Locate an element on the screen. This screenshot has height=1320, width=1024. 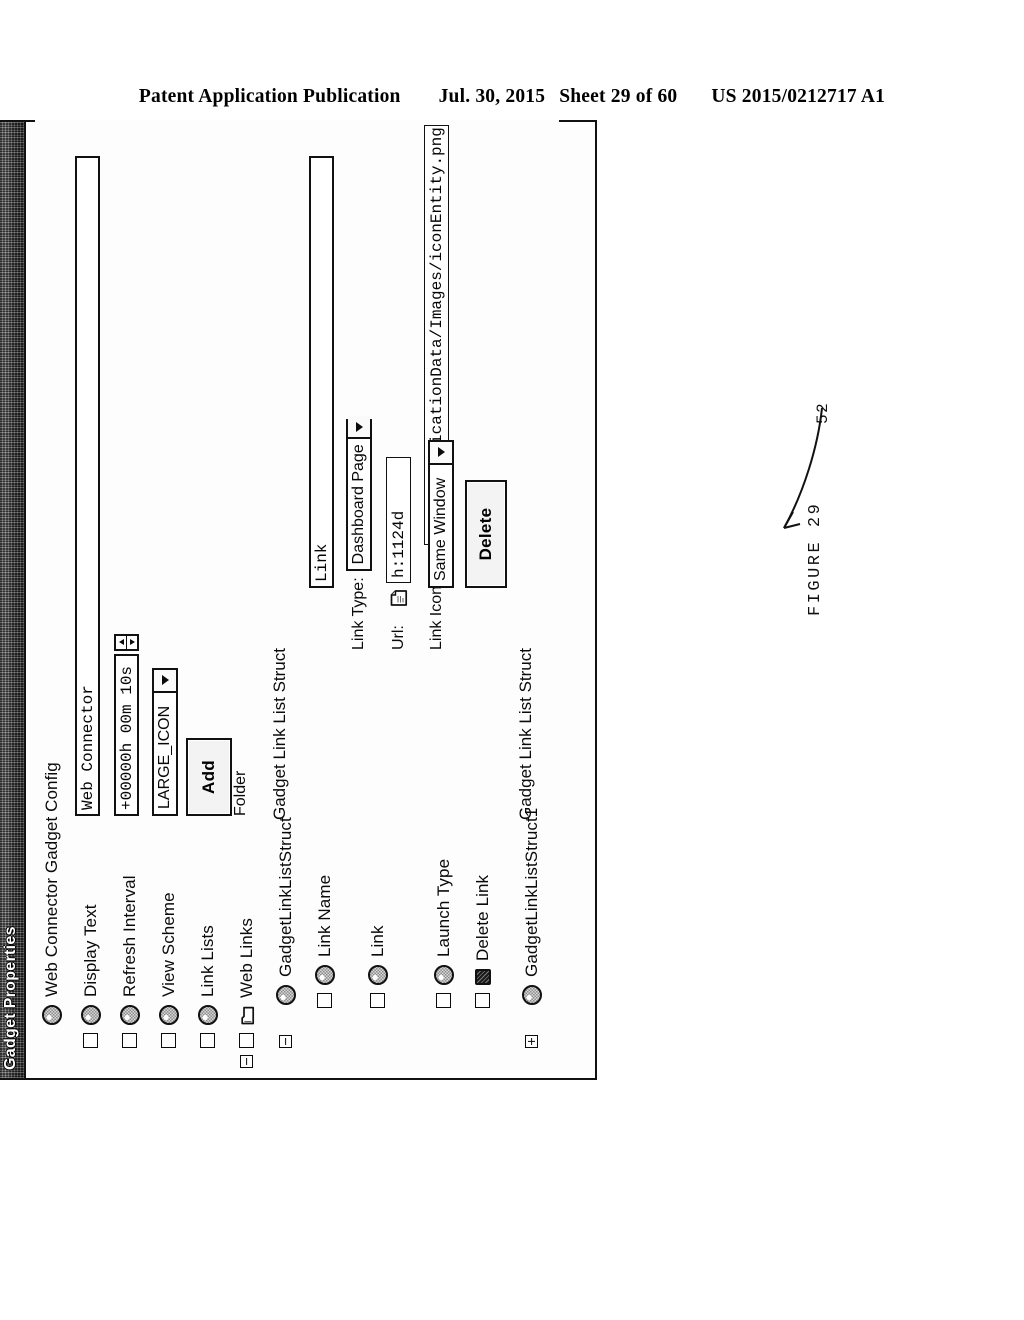
view-scheme-value: LARGE_ICON is located at coordinates (164, 757).